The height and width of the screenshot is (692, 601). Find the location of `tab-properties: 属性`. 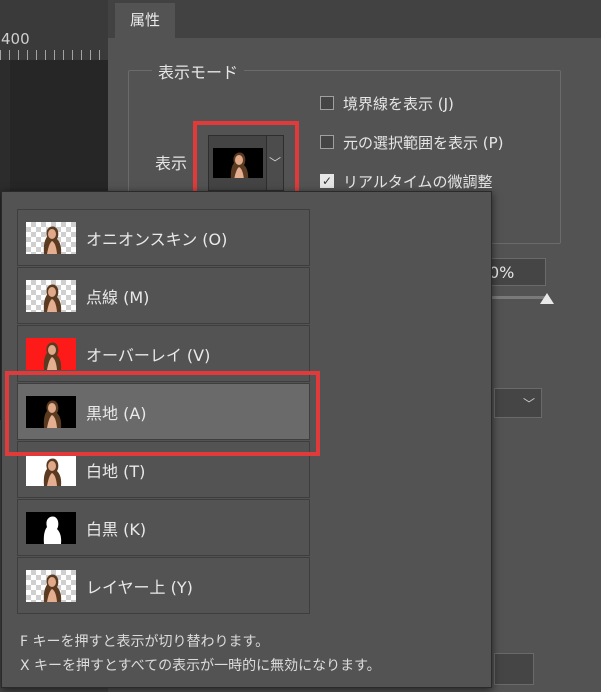

tab-properties: 属性 is located at coordinates (145, 20).